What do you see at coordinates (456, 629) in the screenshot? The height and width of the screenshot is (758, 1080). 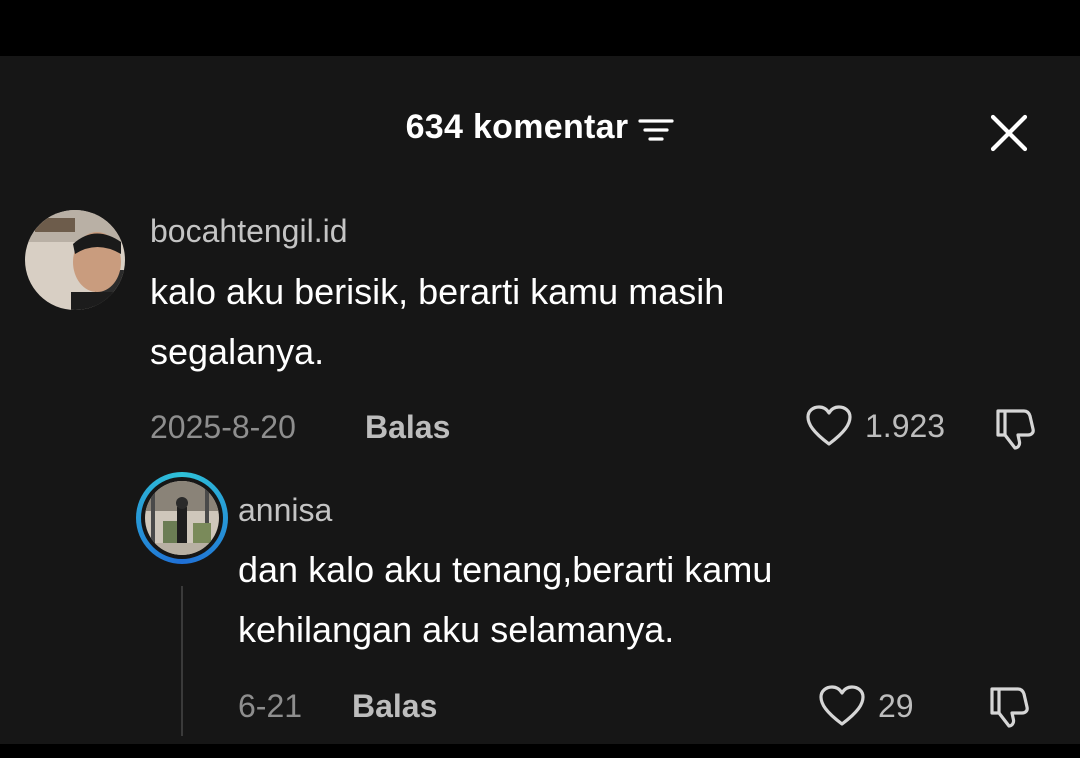 I see `reply-text-line-2: kehilangan aku selamanya.` at bounding box center [456, 629].